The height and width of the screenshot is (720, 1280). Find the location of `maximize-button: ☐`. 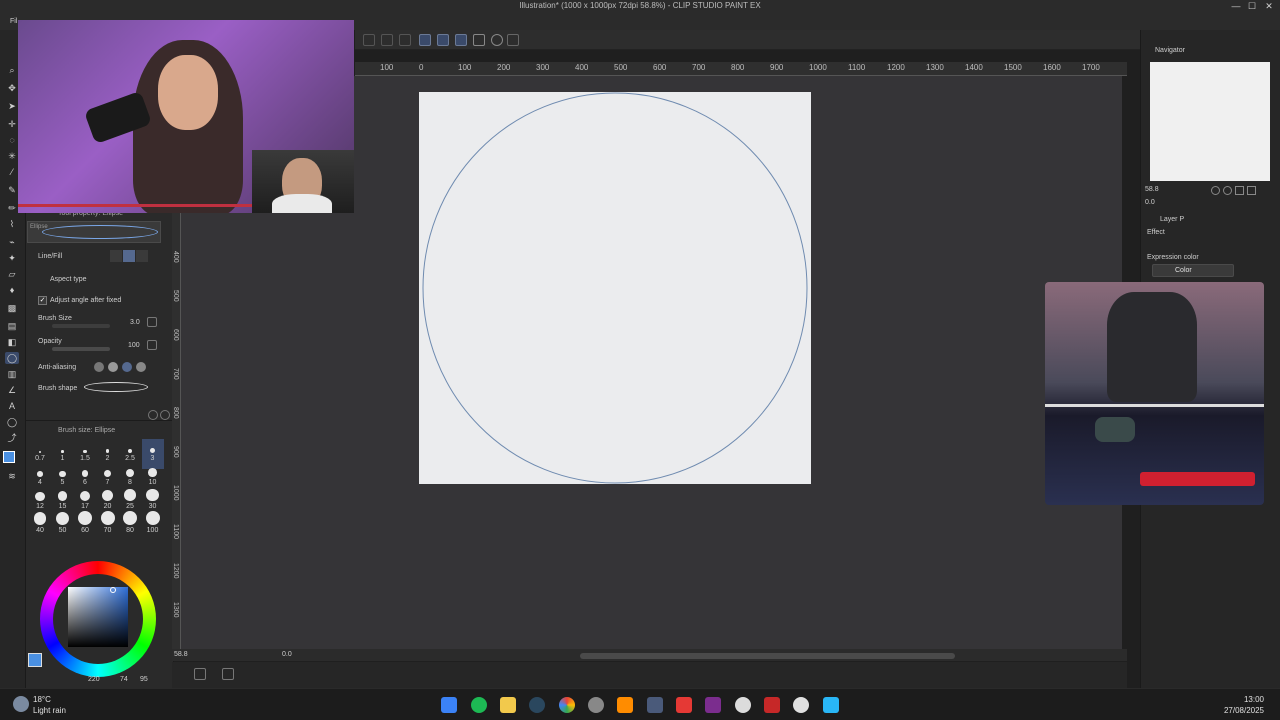

maximize-button: ☐ is located at coordinates (1252, 6).